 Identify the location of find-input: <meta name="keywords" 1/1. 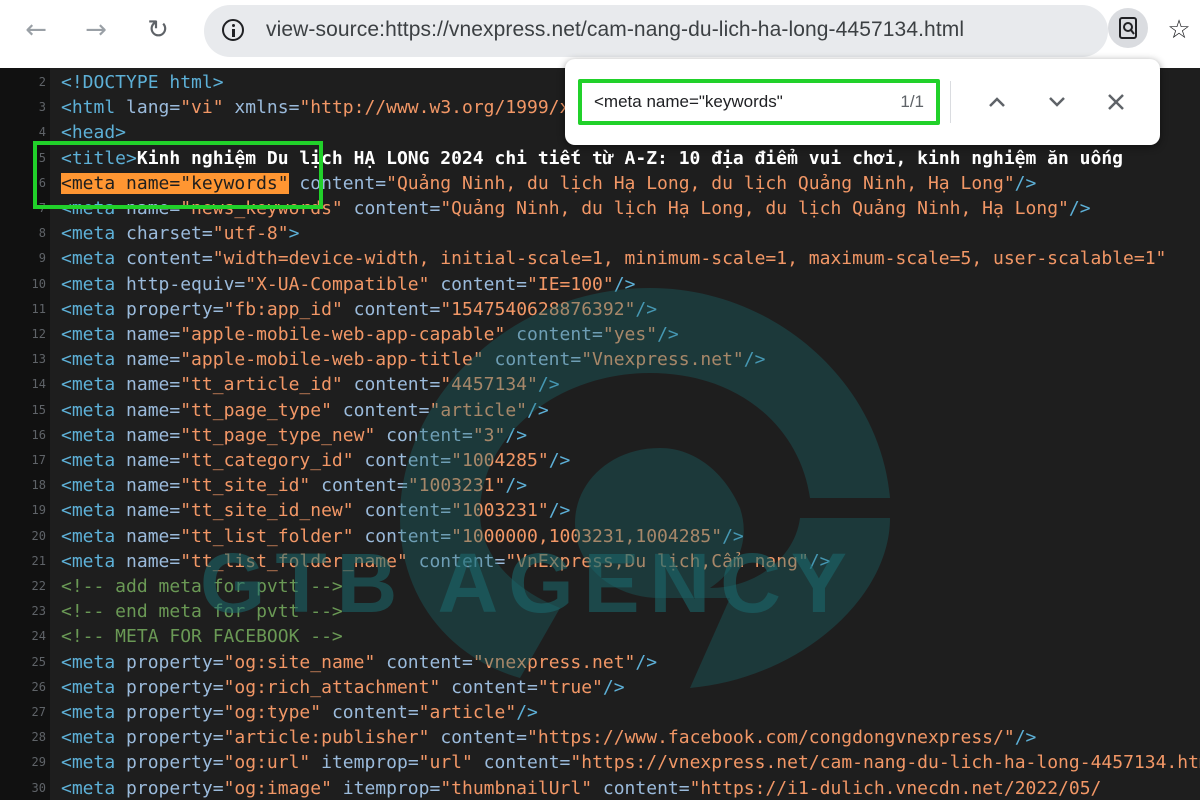
(759, 102).